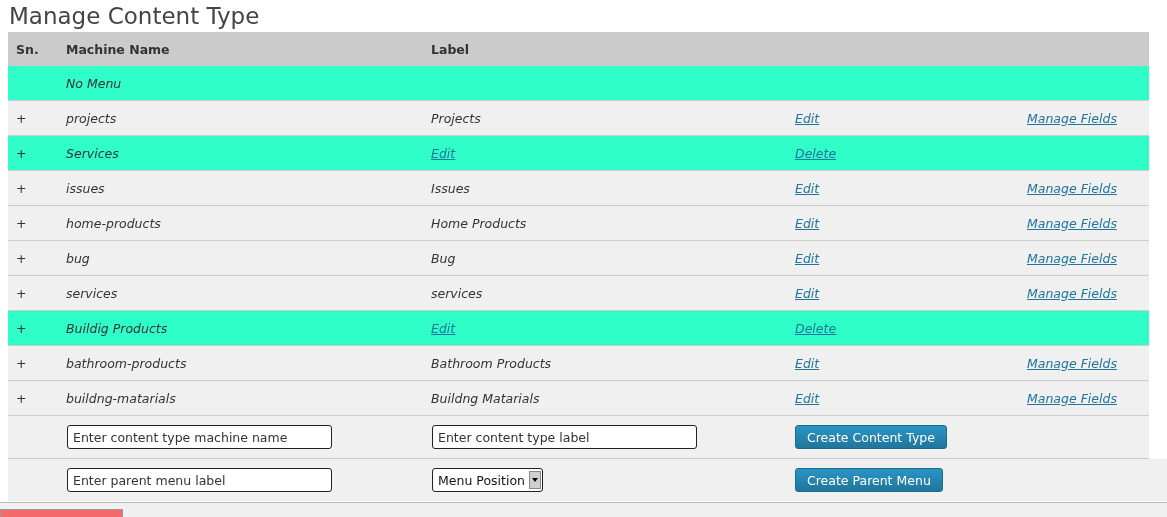 The image size is (1167, 517). What do you see at coordinates (485, 398) in the screenshot?
I see `label-text: Buildng Matarials` at bounding box center [485, 398].